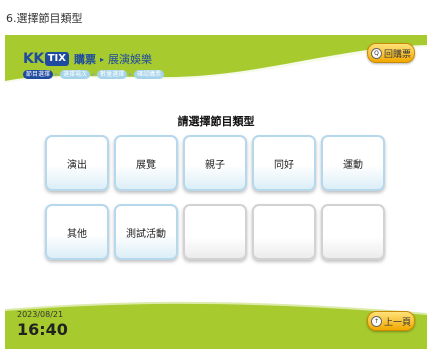 Image resolution: width=434 pixels, height=360 pixels. What do you see at coordinates (397, 54) in the screenshot?
I see `back-to-purchase-label: 回購票` at bounding box center [397, 54].